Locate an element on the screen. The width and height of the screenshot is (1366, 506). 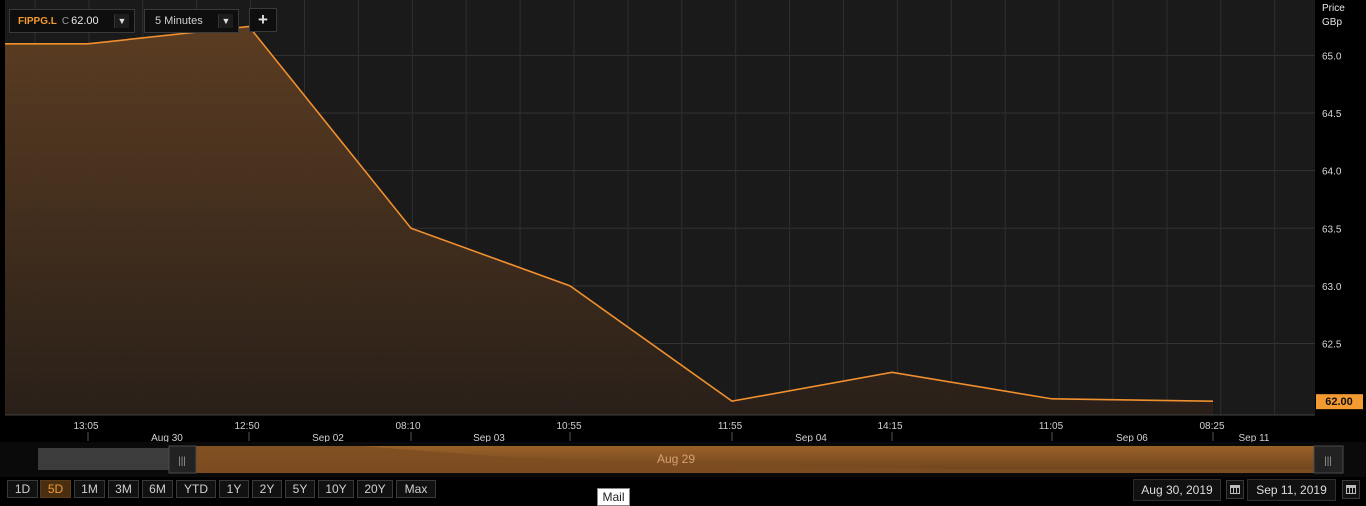
symbol-name: FIPPG.L is located at coordinates (37, 21).